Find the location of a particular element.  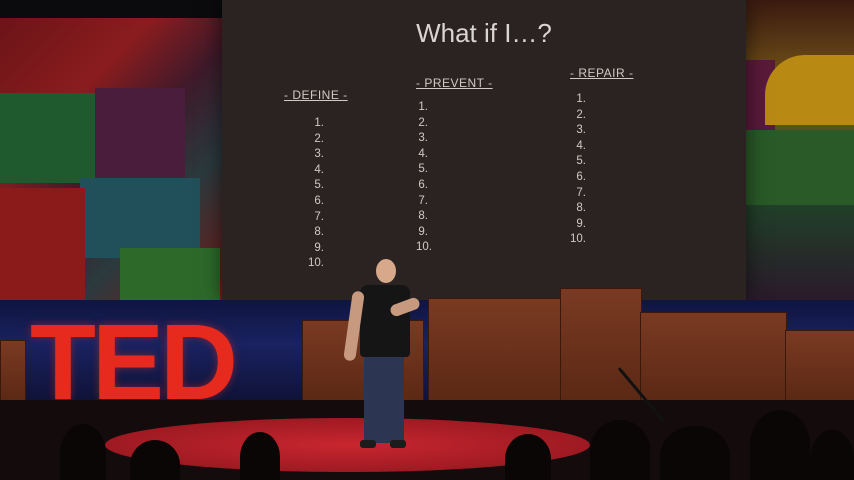

define-heading: - DEFINE - is located at coordinates (316, 95).